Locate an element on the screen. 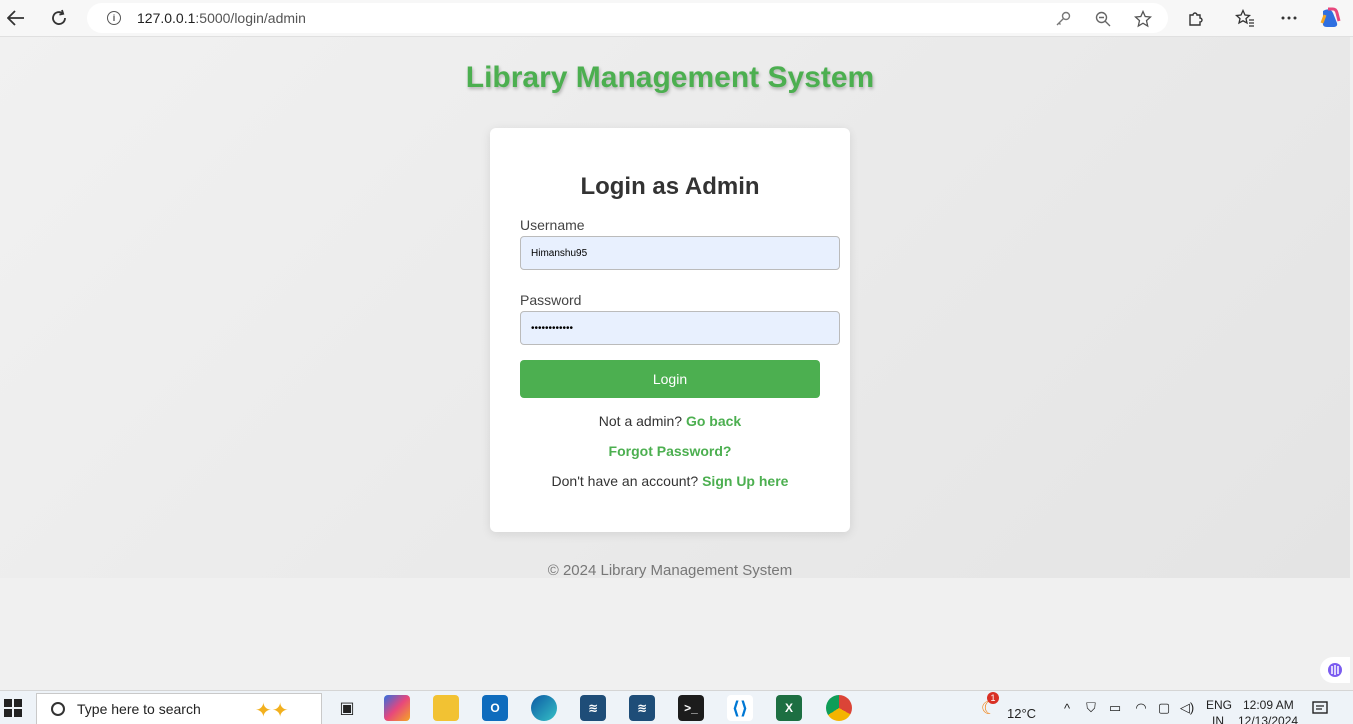 This screenshot has width=1353, height=724. signup-line: Don't have an account? Sign Up here is located at coordinates (670, 481).